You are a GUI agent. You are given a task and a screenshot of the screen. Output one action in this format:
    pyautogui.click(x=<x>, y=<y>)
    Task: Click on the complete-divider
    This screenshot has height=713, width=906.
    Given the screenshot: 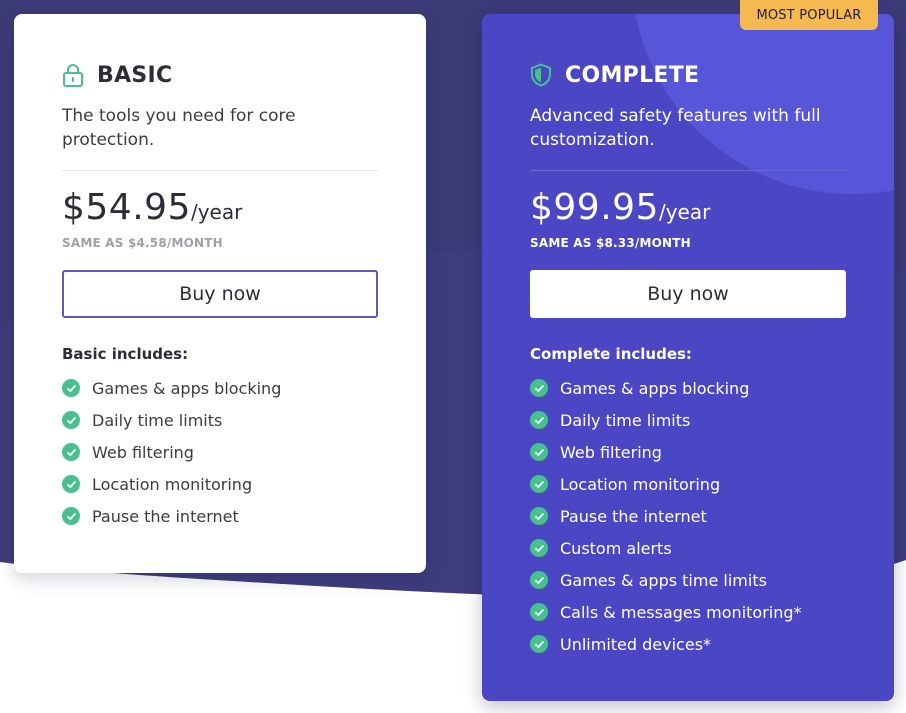 What is the action you would take?
    pyautogui.click(x=688, y=170)
    